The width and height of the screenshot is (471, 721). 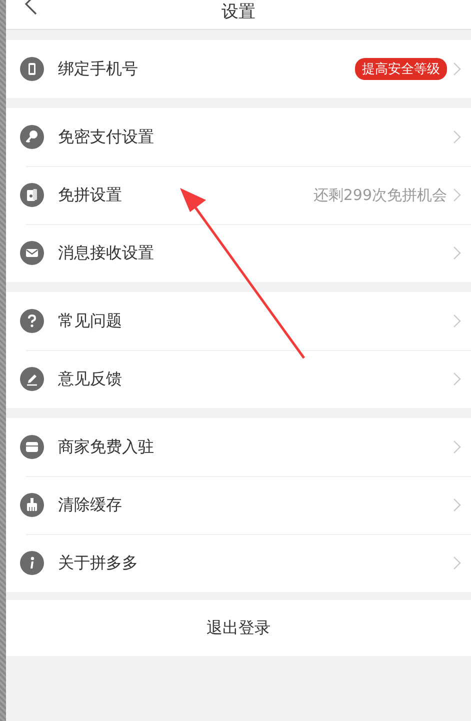 I want to click on row-label: 免密支付设置, so click(x=106, y=137).